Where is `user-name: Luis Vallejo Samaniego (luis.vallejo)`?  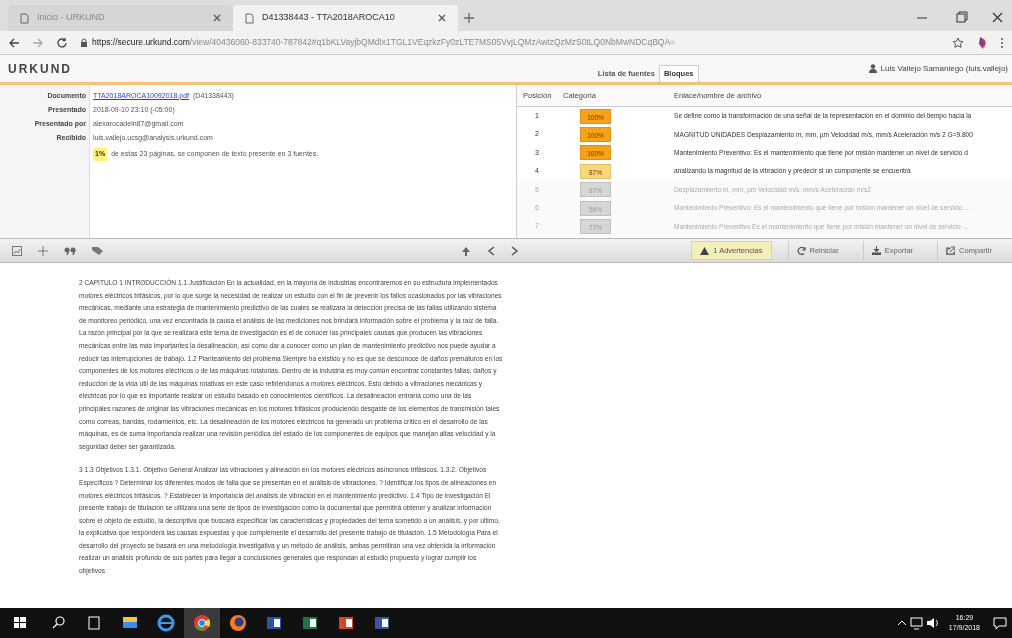
user-name: Luis Vallejo Samaniego (luis.vallejo) is located at coordinates (944, 68).